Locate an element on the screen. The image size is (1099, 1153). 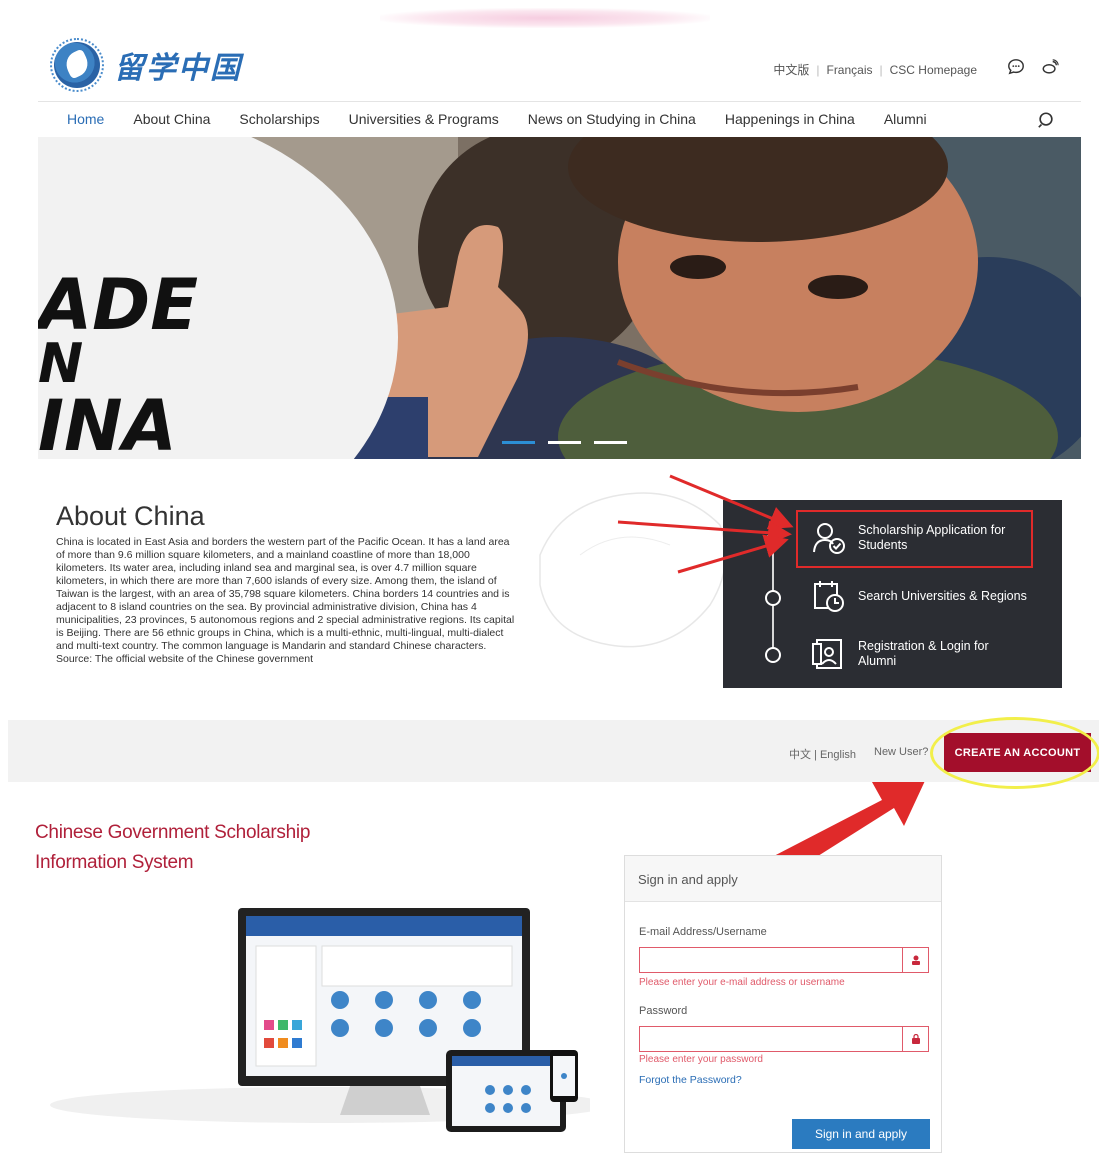
signin-button: Sign in and apply is located at coordinates (861, 1134).